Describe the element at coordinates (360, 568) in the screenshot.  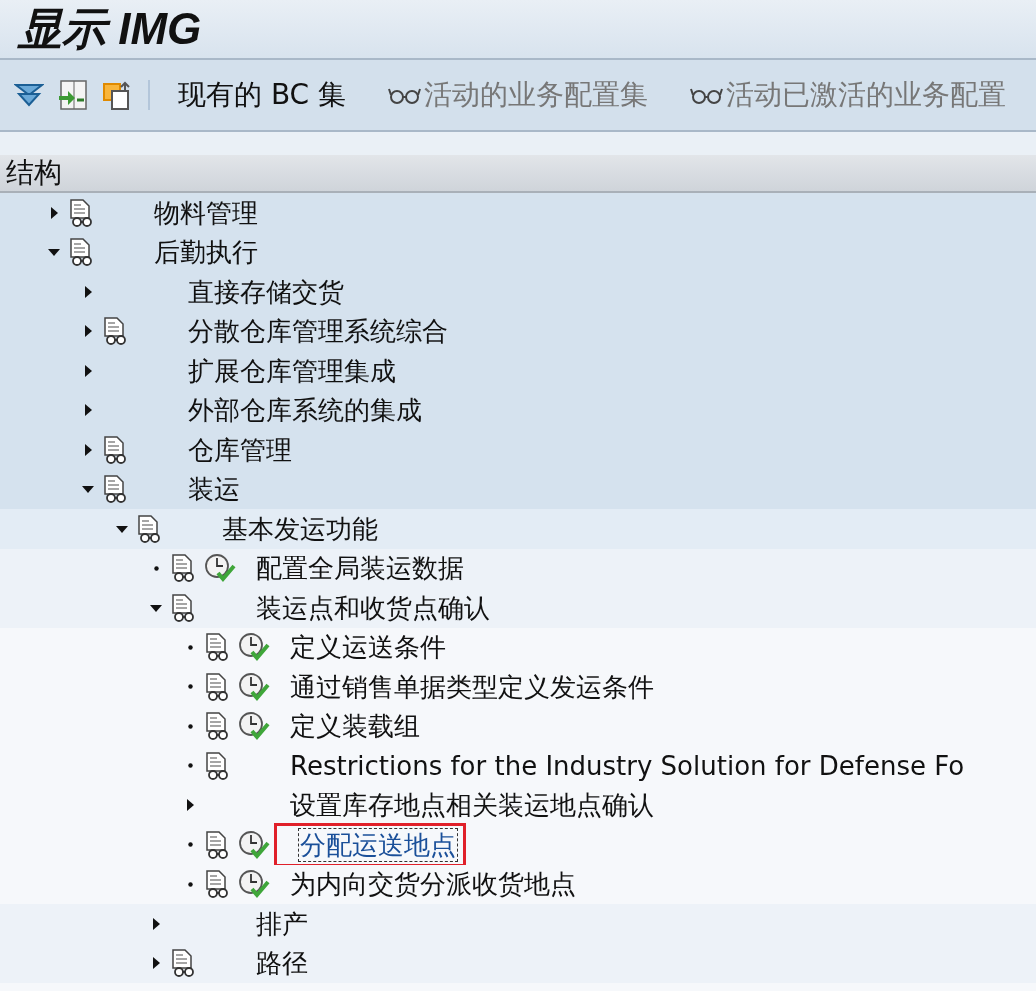
I see `tree-node-label: 配置全局装运数据` at that location.